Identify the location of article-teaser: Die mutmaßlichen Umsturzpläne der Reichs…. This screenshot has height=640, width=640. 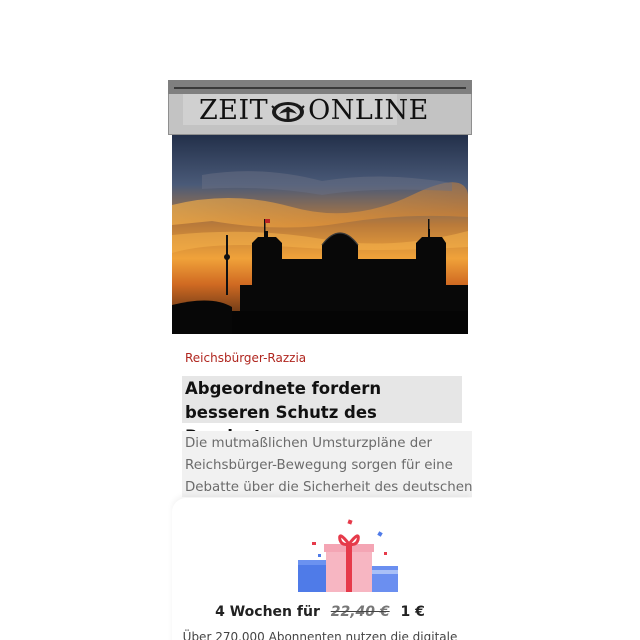
(327, 464).